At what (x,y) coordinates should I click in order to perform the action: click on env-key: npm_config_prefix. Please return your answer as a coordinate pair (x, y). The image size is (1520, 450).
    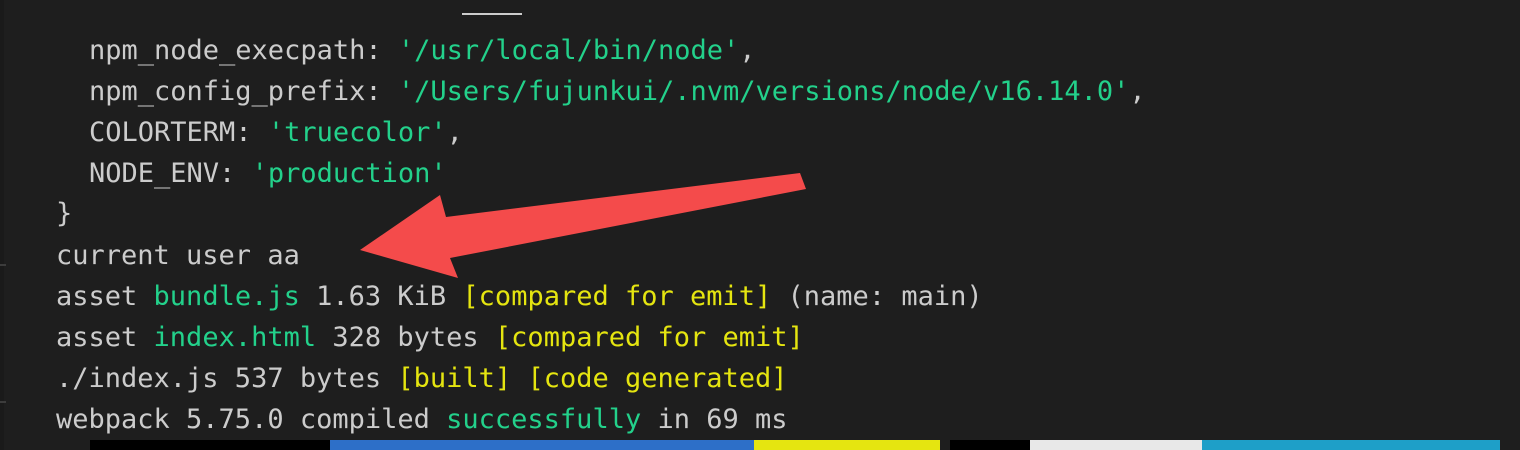
    Looking at the image, I should click on (227, 91).